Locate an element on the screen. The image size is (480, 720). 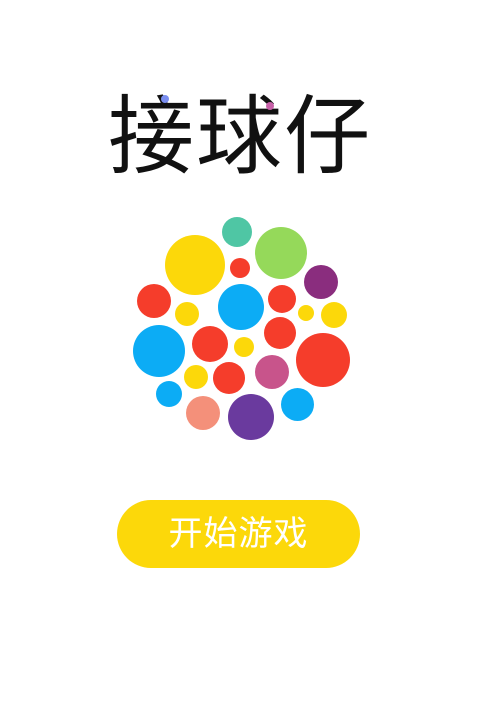
ball-salmon is located at coordinates (203, 413).